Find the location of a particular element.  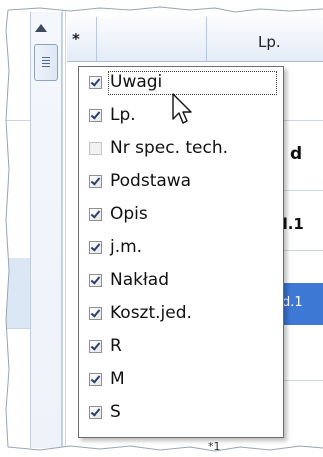

menu-item-label: M is located at coordinates (117, 379).